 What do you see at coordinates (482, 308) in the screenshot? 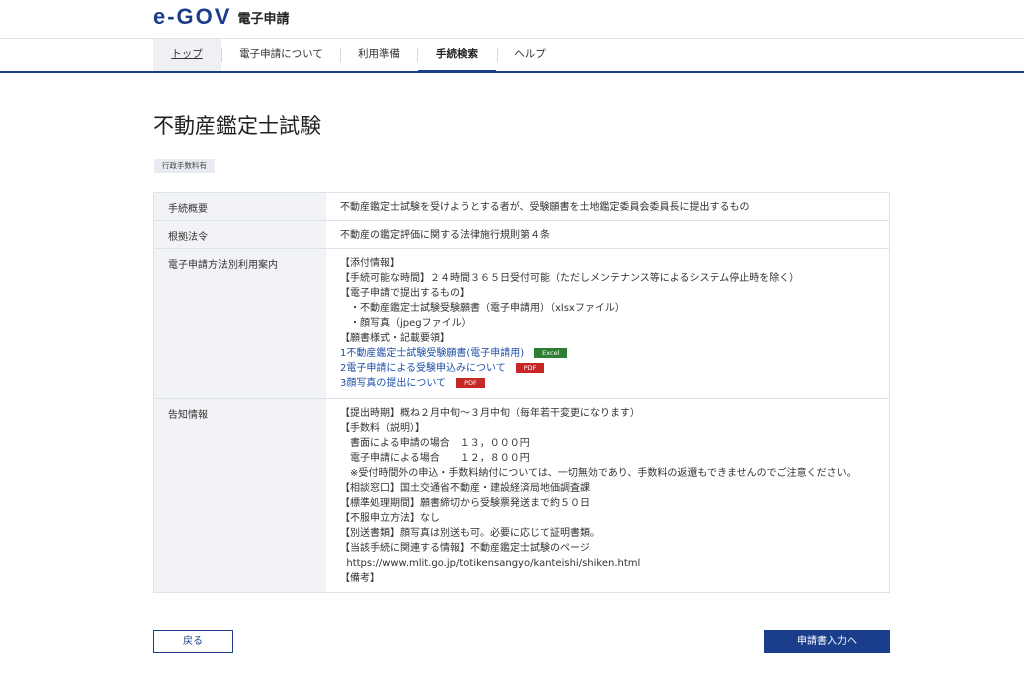
I see `guide-line: ・不動産鑑定士試験受験願書（電子申請用）（xlsxファイル）` at bounding box center [482, 308].